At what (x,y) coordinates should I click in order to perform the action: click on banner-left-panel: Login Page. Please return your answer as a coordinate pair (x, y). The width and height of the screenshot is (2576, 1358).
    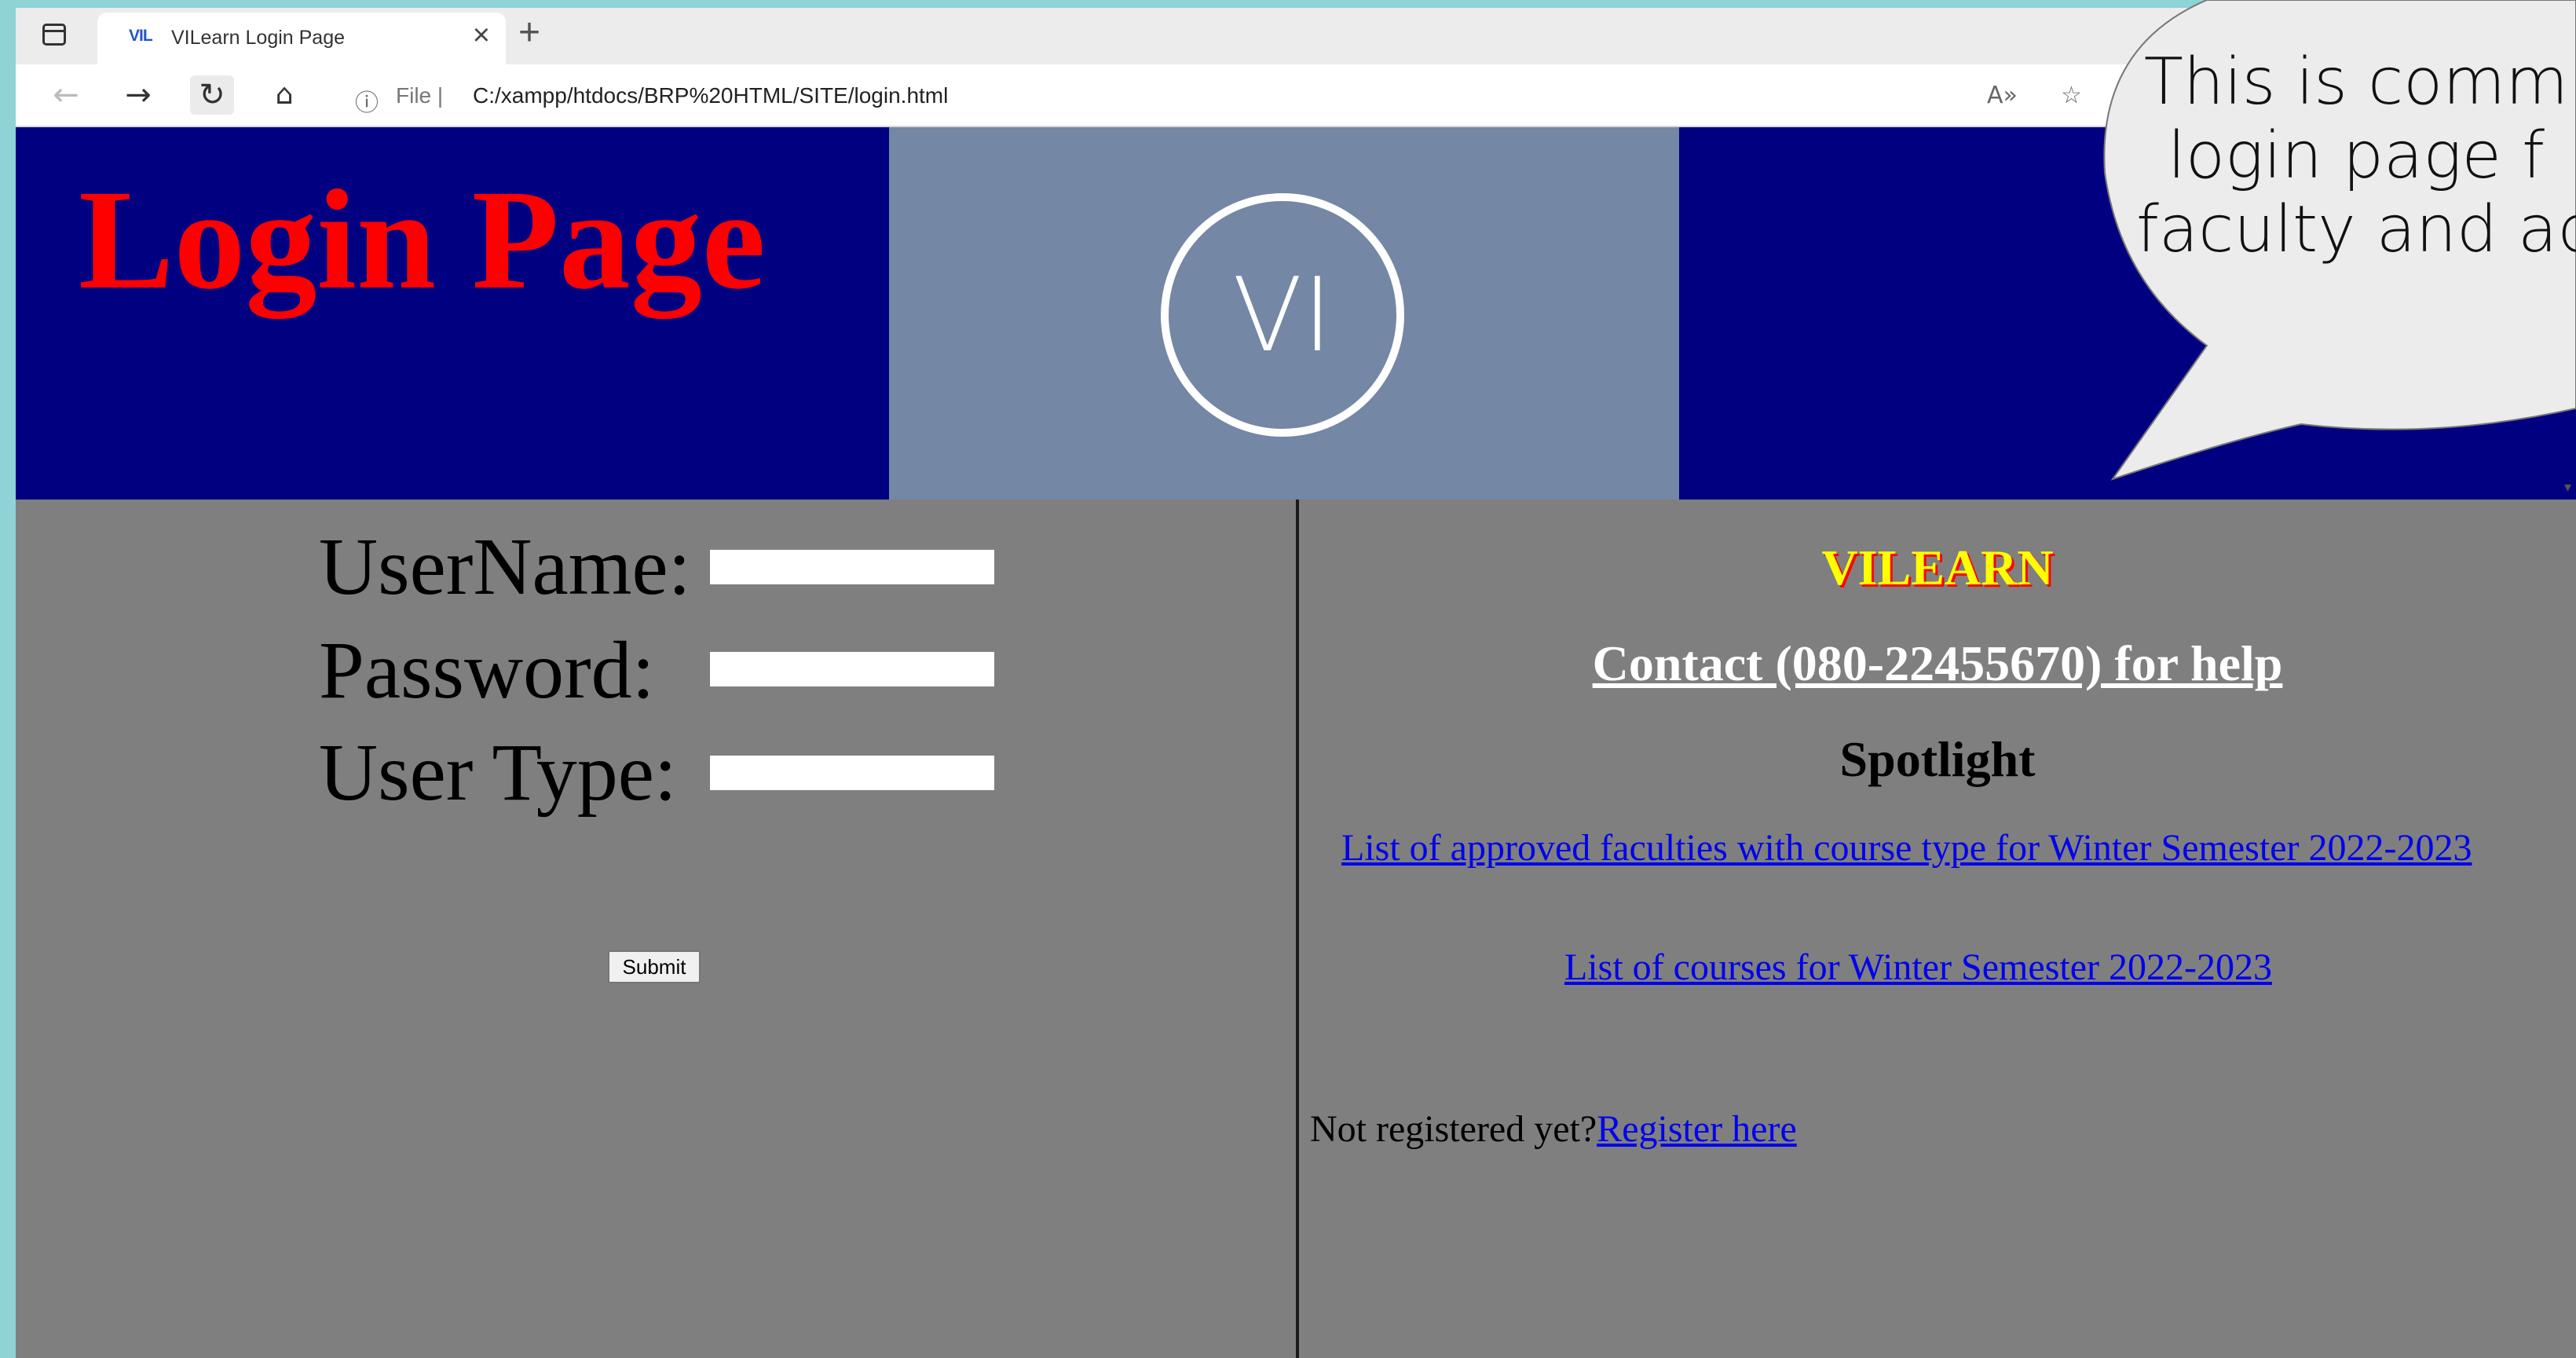
    Looking at the image, I should click on (453, 313).